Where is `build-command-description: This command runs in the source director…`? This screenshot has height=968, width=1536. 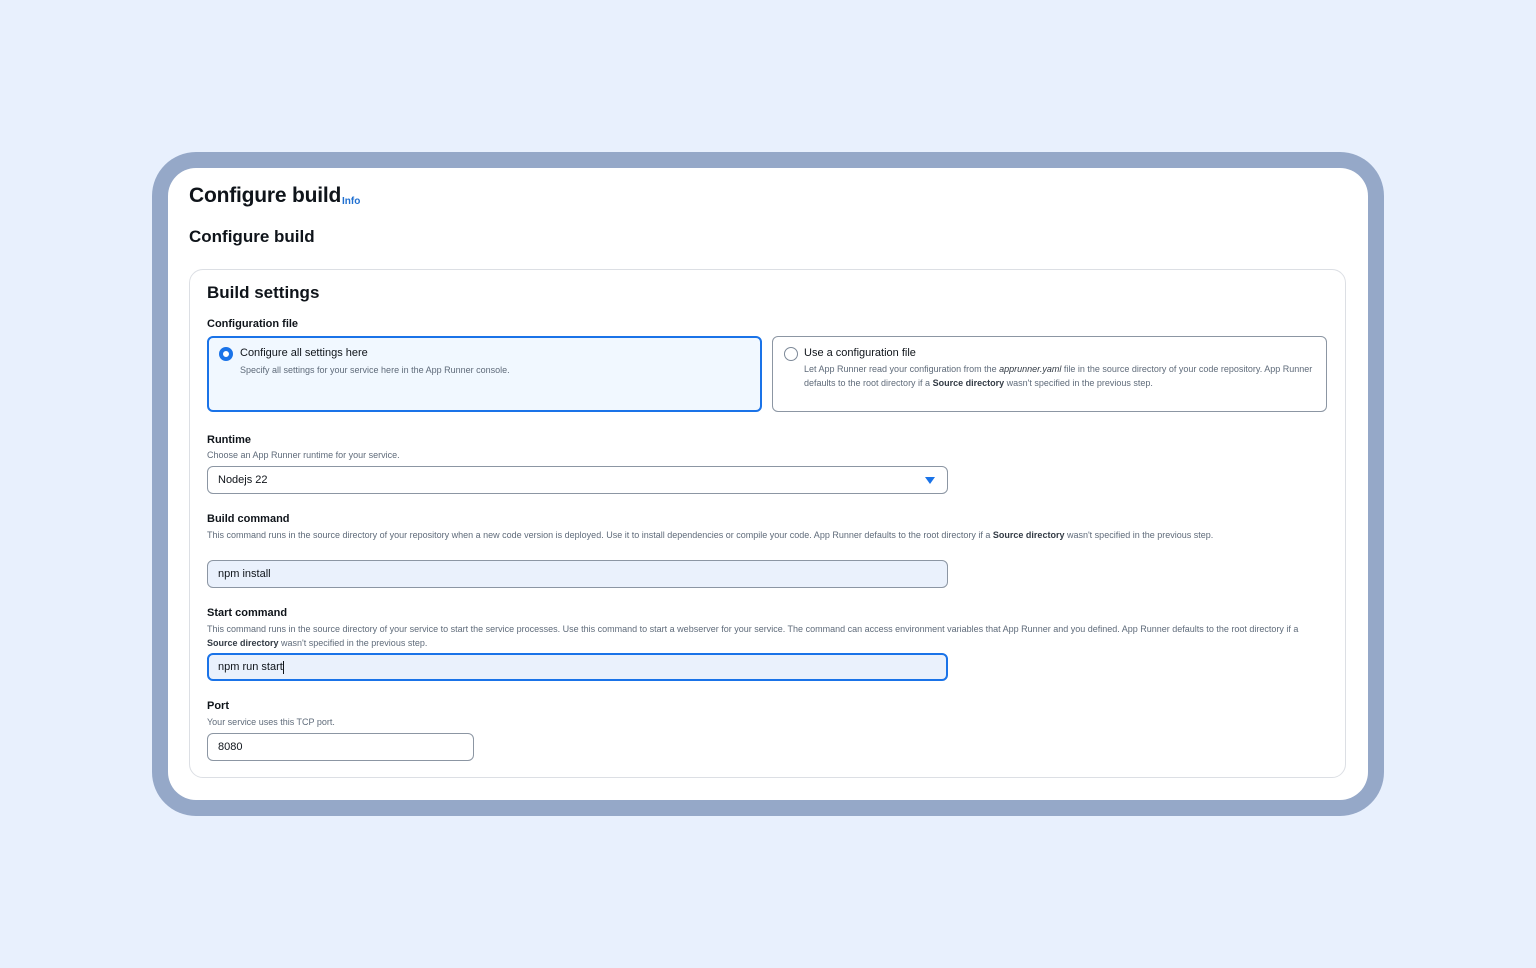 build-command-description: This command runs in the source director… is located at coordinates (710, 535).